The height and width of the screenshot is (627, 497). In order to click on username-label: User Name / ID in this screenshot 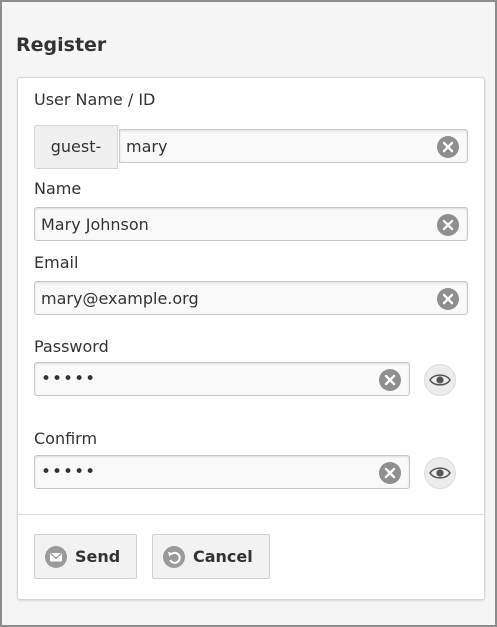, I will do `click(95, 99)`.